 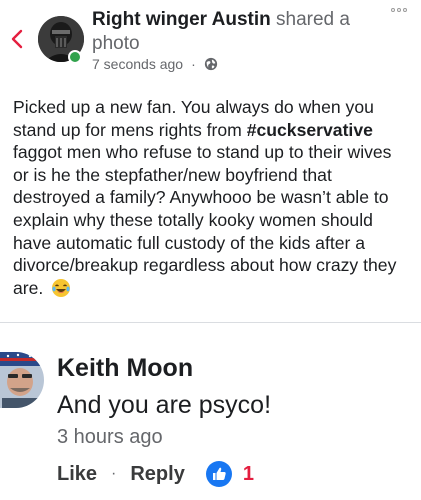 I want to click on comment-actions: Like · Reply 1, so click(x=155, y=474).